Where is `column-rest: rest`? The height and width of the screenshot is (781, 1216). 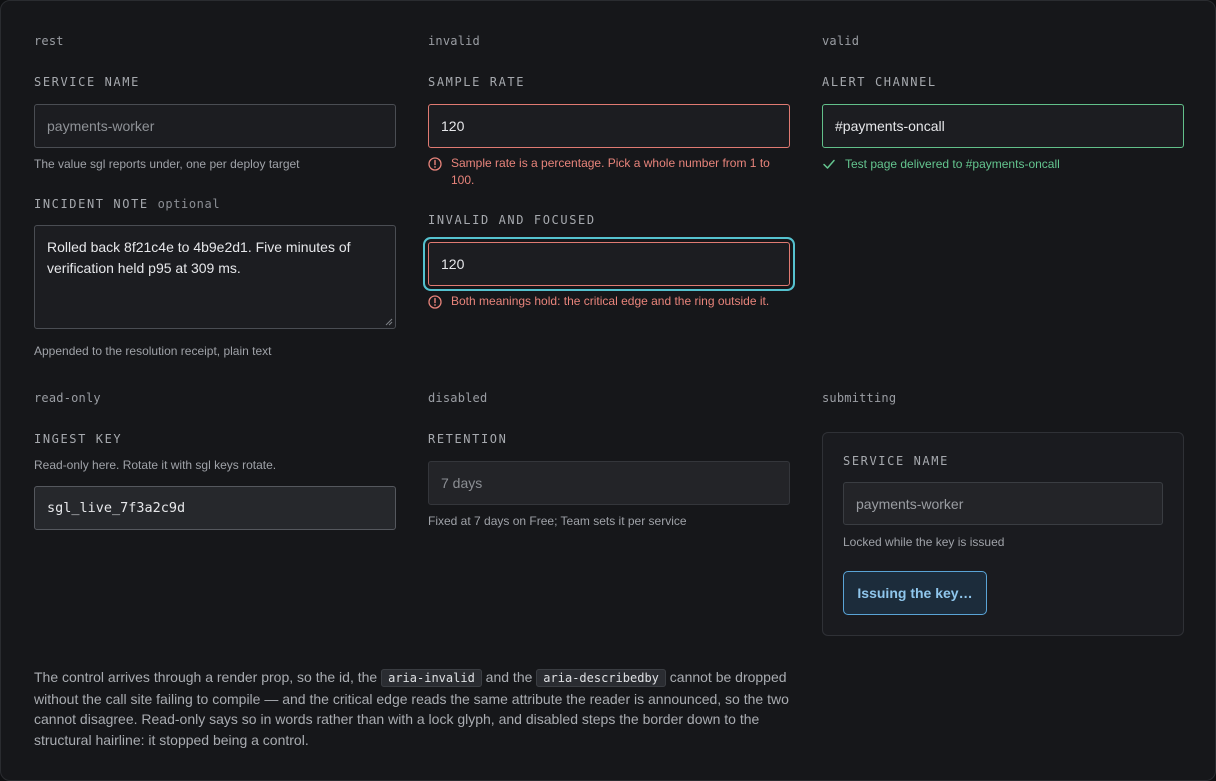
column-rest: rest is located at coordinates (215, 41).